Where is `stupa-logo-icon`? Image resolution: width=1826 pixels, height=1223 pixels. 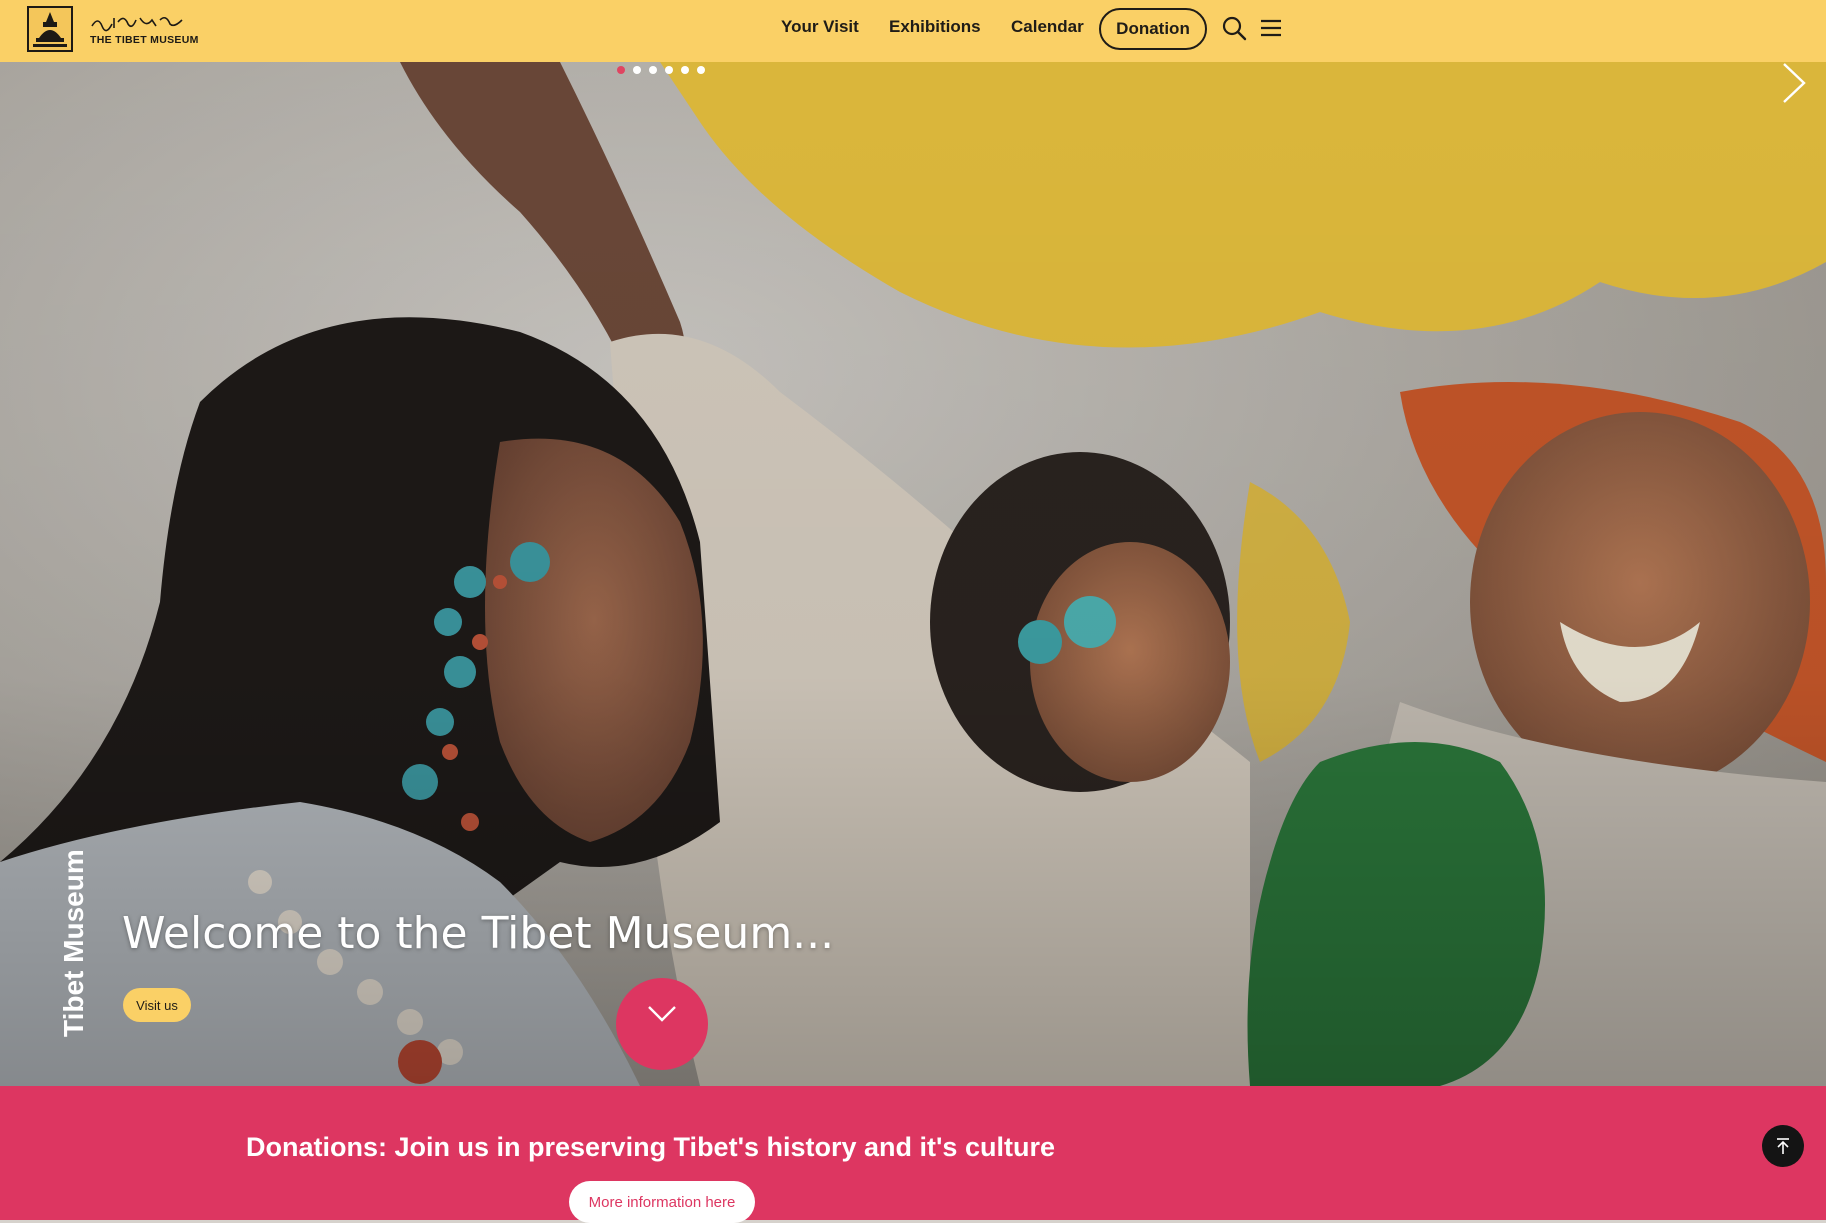
stupa-logo-icon is located at coordinates (50, 29).